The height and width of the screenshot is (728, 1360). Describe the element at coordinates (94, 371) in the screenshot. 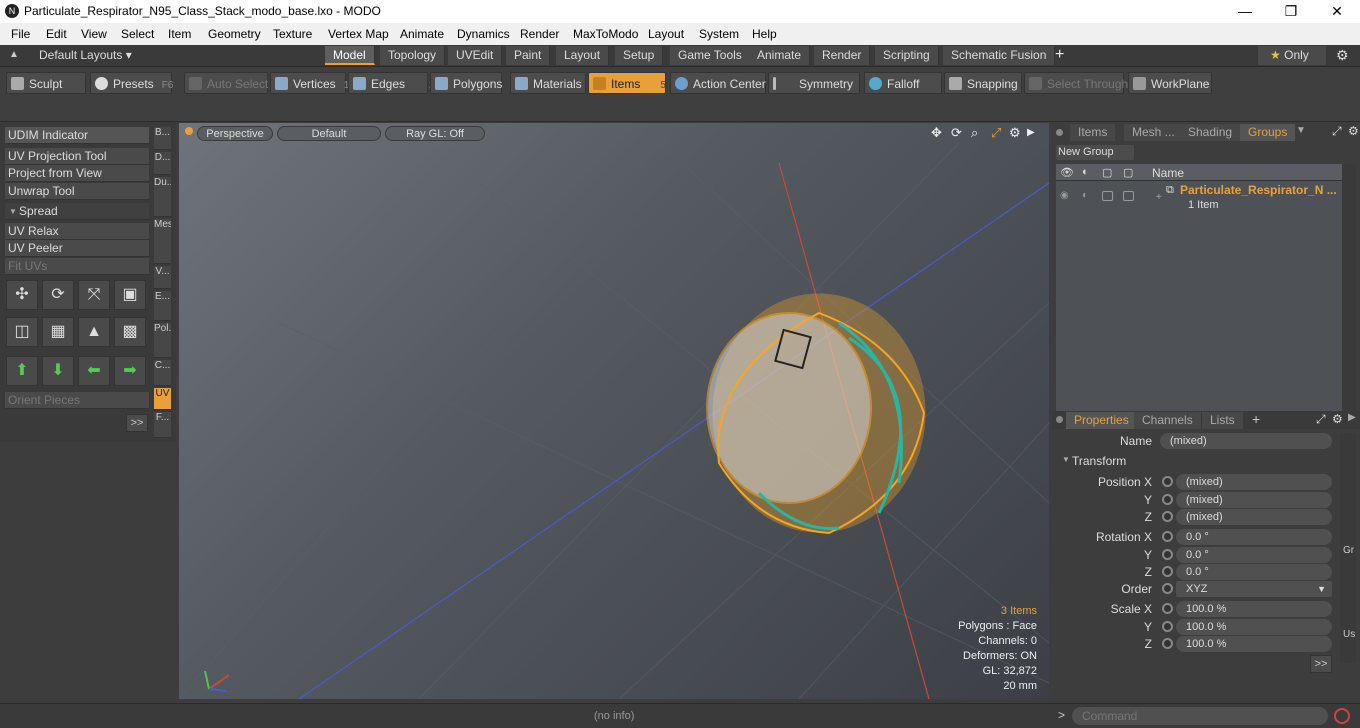

I see `arrow-left-icon: ⬅` at that location.